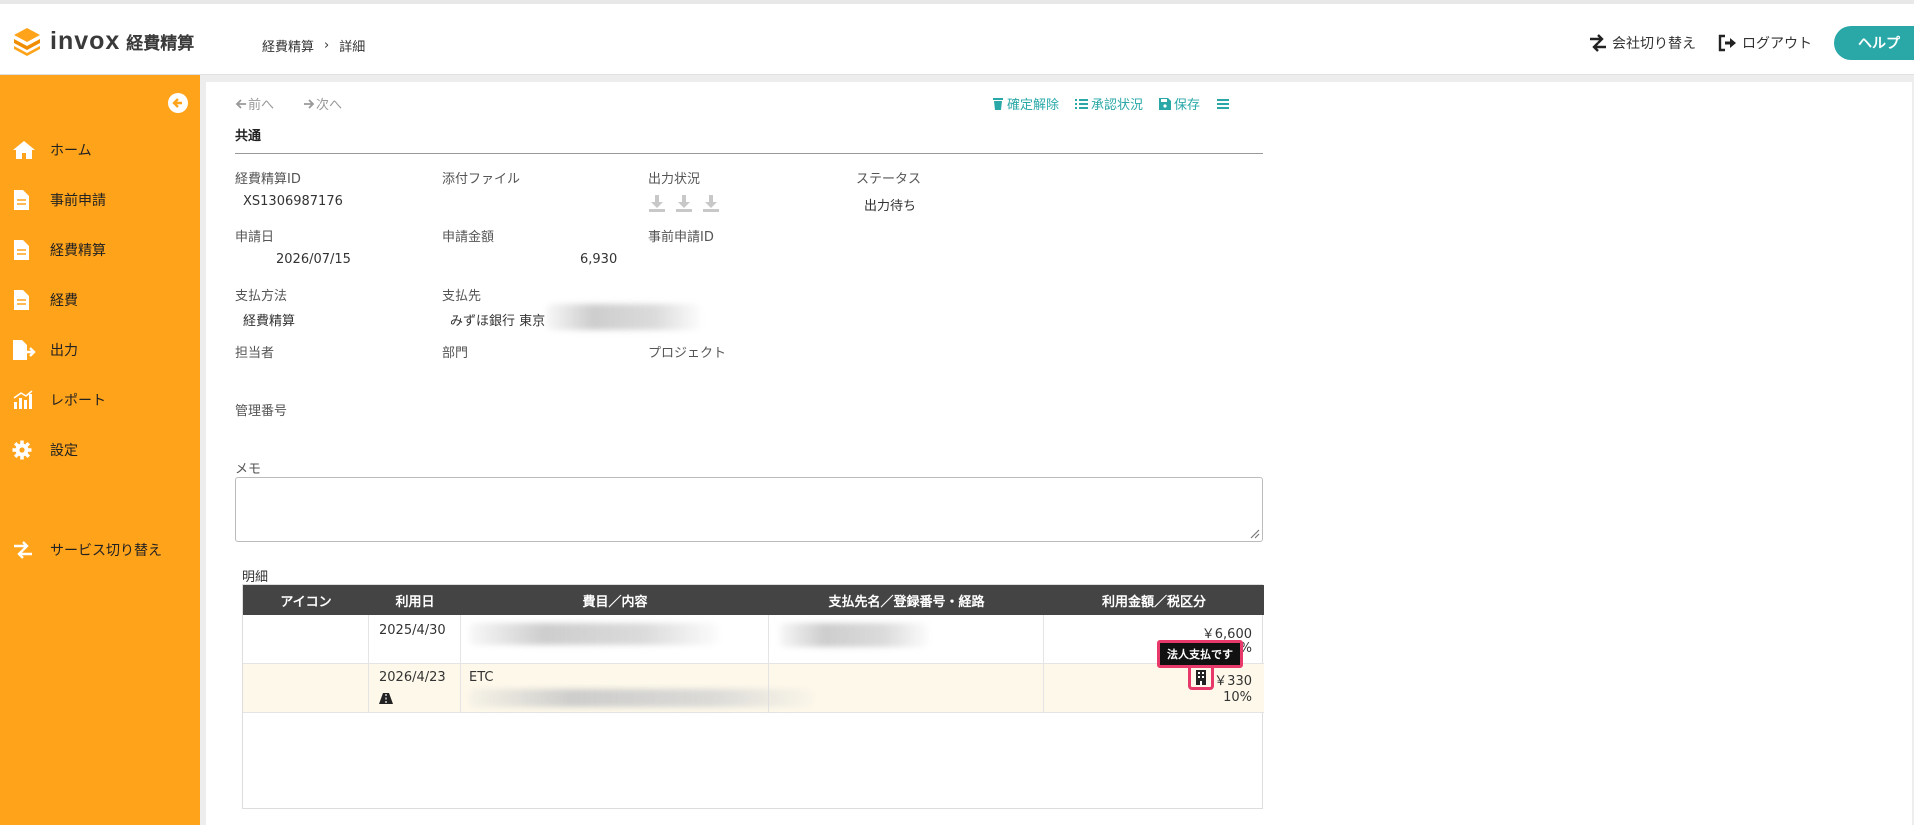  I want to click on trash-icon, so click(998, 104).